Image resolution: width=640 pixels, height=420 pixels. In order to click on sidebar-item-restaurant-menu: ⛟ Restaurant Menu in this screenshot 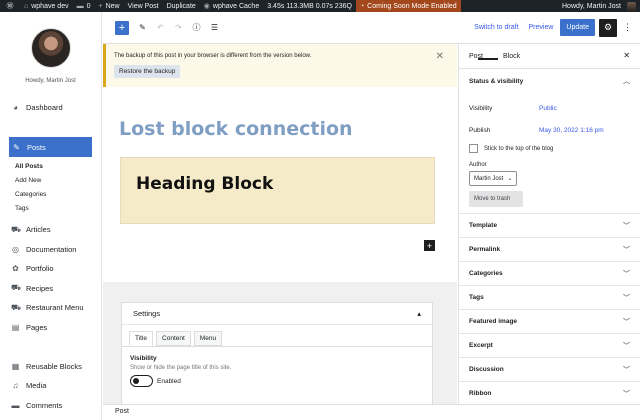, I will do `click(50, 308)`.